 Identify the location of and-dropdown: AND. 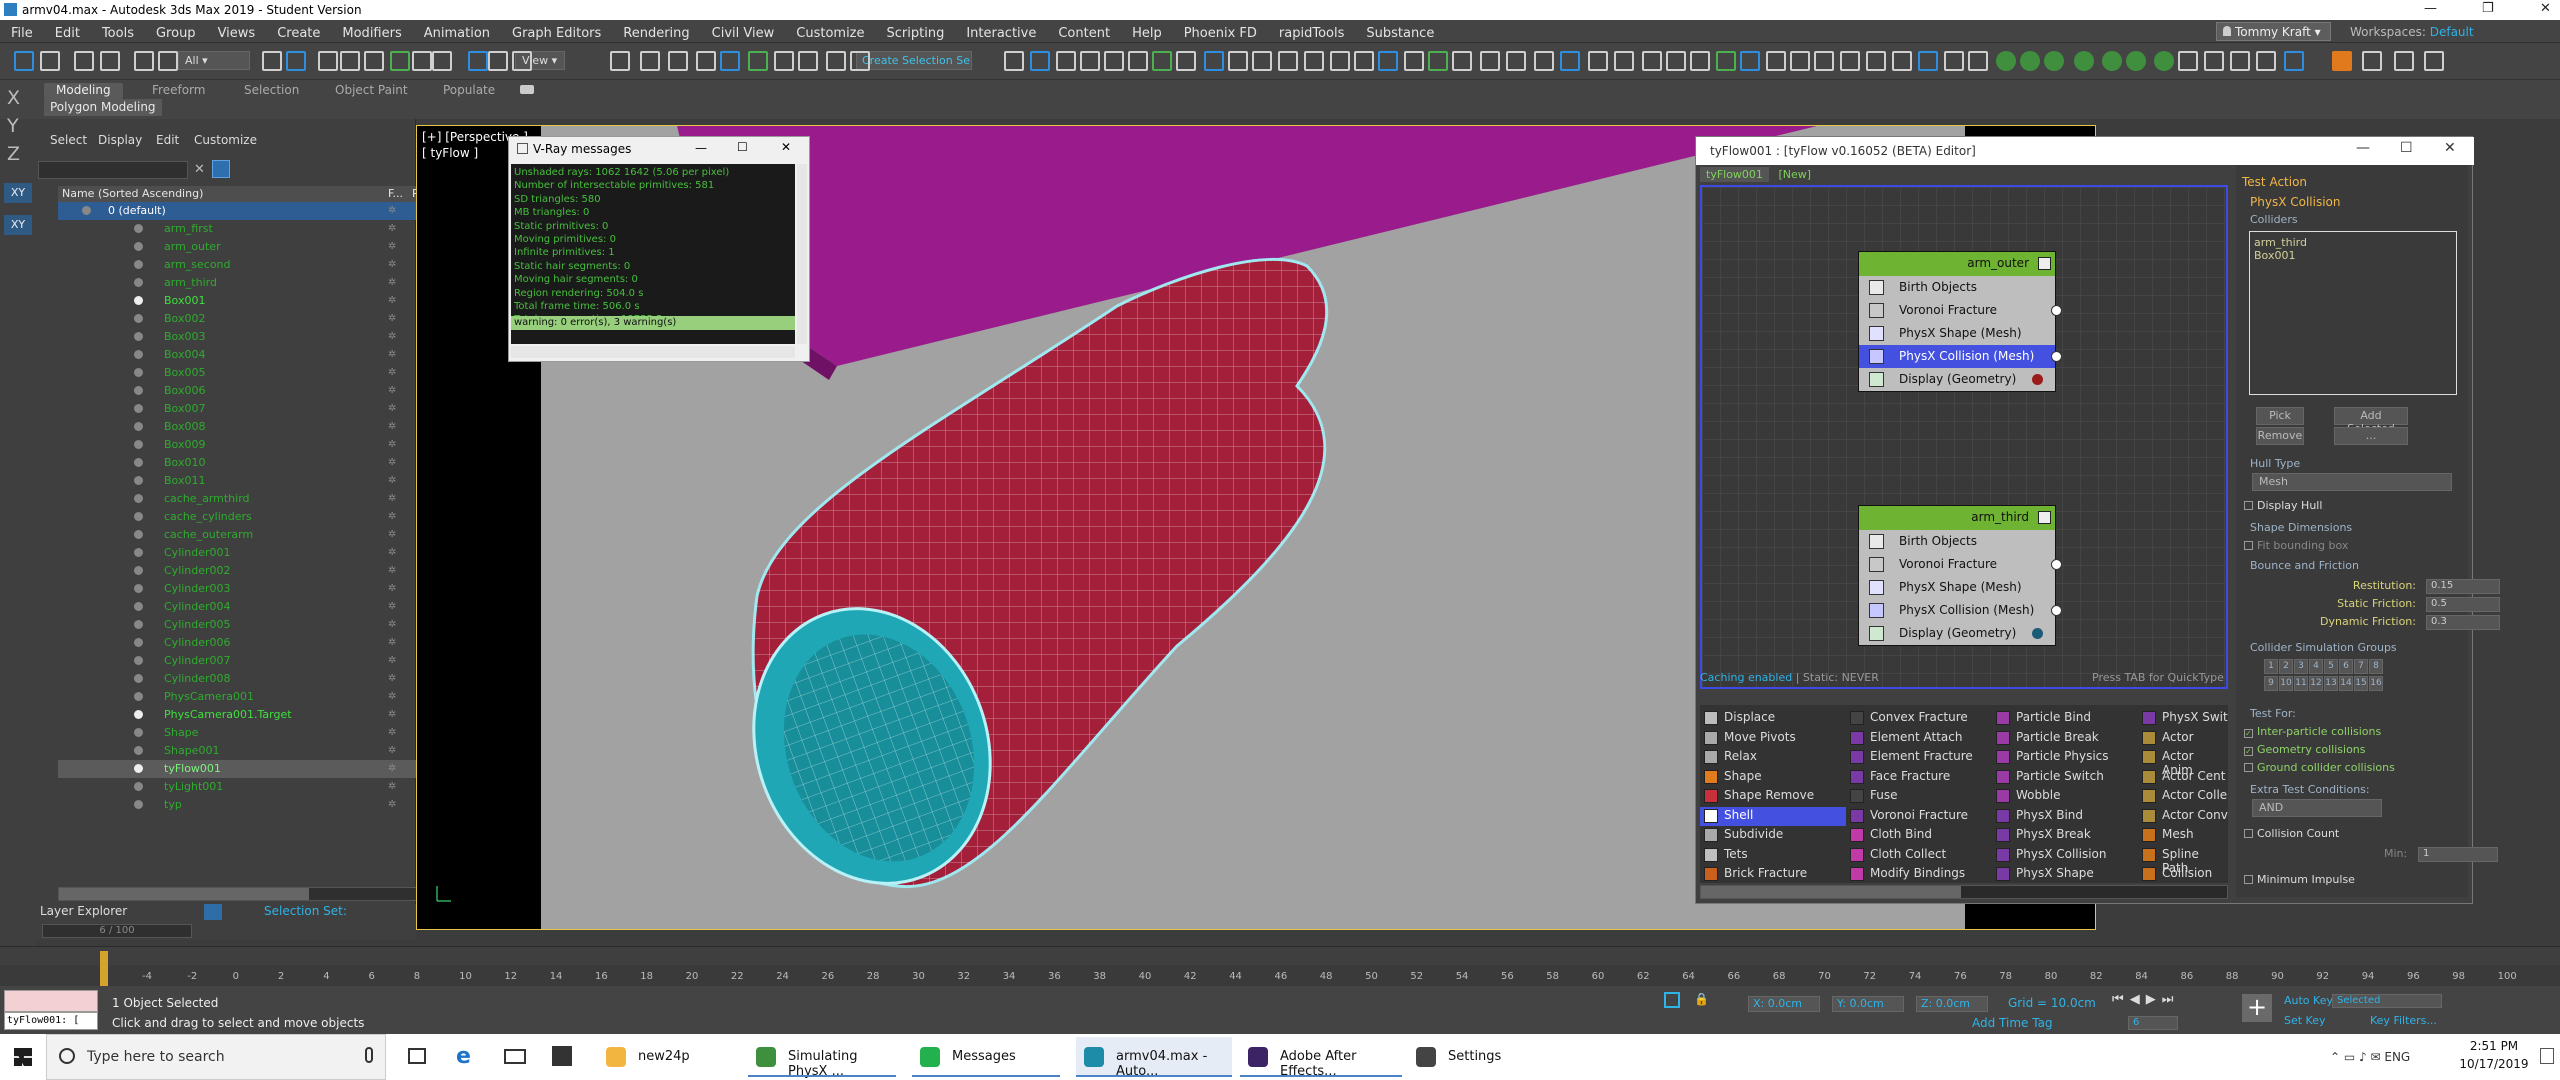
(2317, 808).